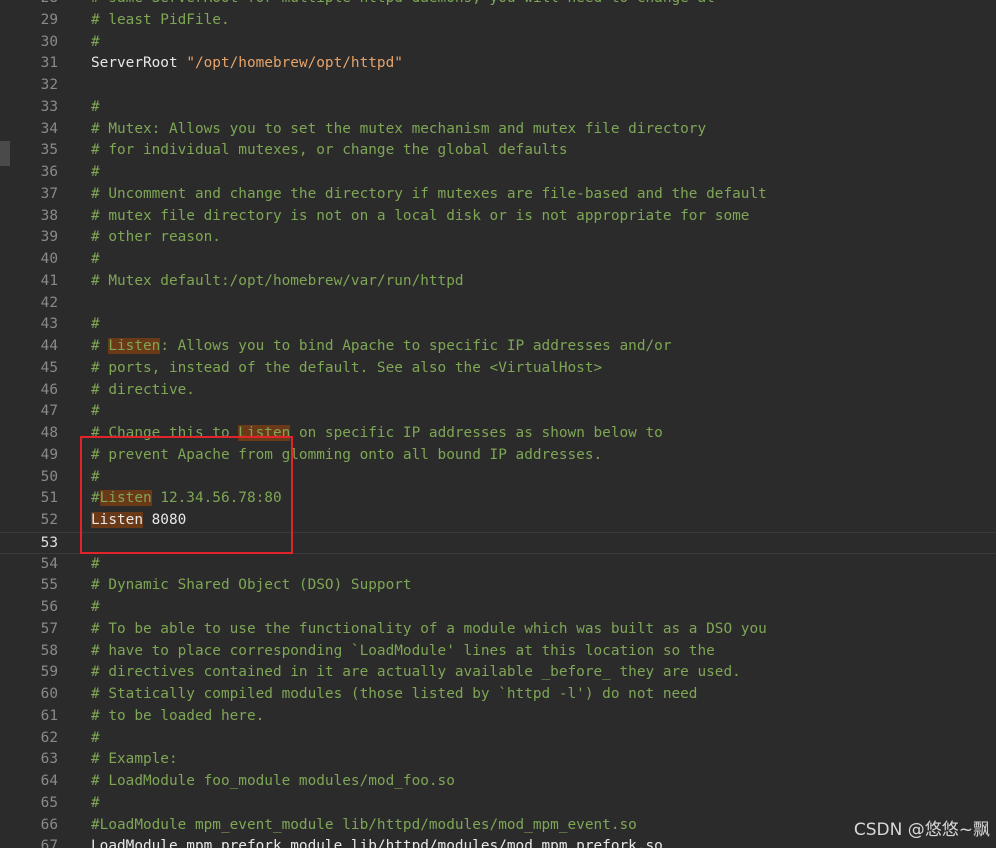 Image resolution: width=996 pixels, height=848 pixels. I want to click on code-line: 46 # directive., so click(498, 391).